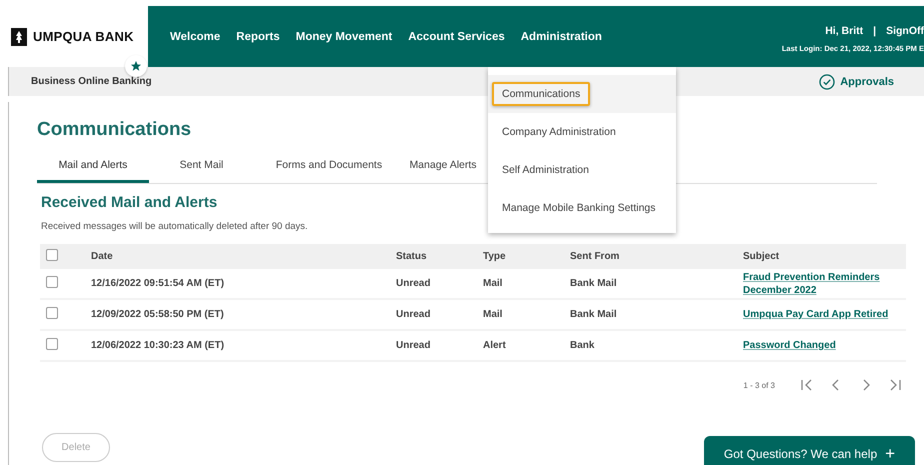  What do you see at coordinates (443, 168) in the screenshot?
I see `tab: Manage Alerts` at bounding box center [443, 168].